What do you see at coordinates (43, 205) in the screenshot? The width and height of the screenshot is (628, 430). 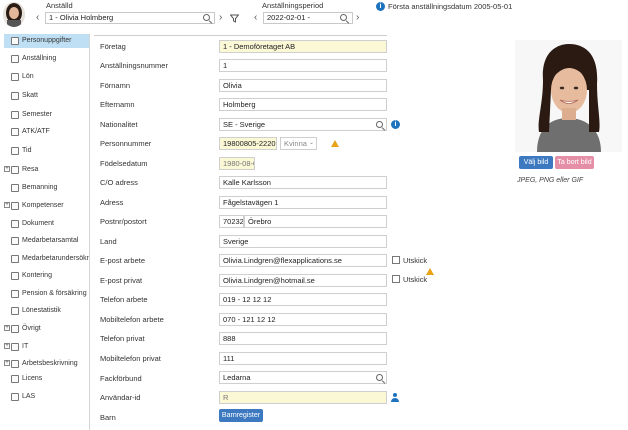 I see `sidebar-item-label: Kompetenser` at bounding box center [43, 205].